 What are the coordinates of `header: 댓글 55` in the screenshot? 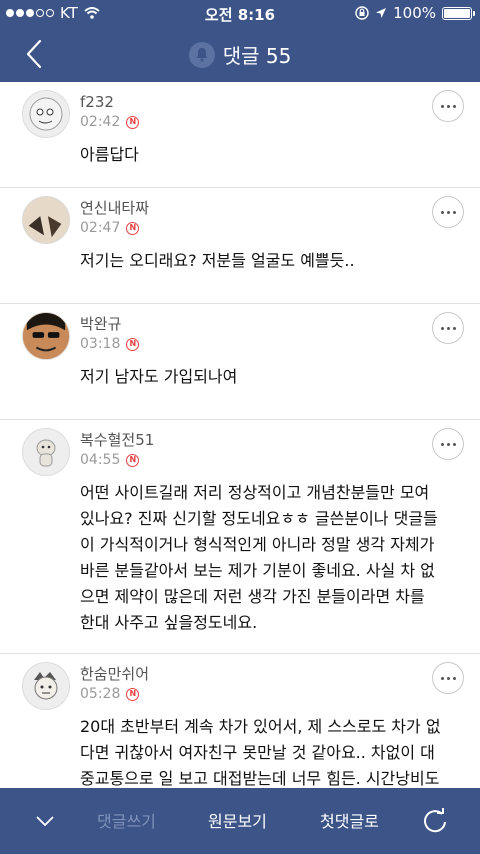 It's located at (240, 54).